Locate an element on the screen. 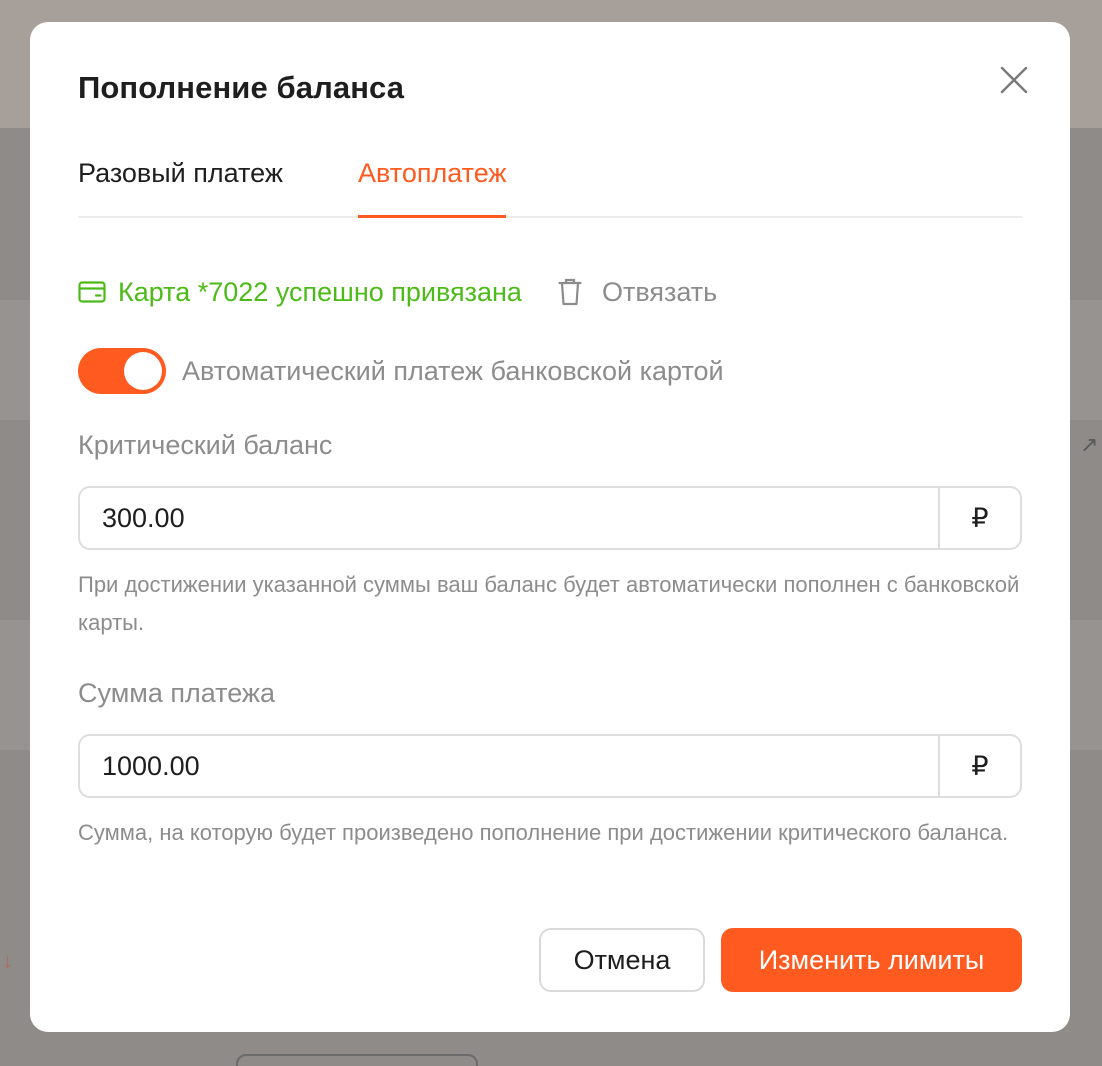  autopay-toggle is located at coordinates (122, 371).